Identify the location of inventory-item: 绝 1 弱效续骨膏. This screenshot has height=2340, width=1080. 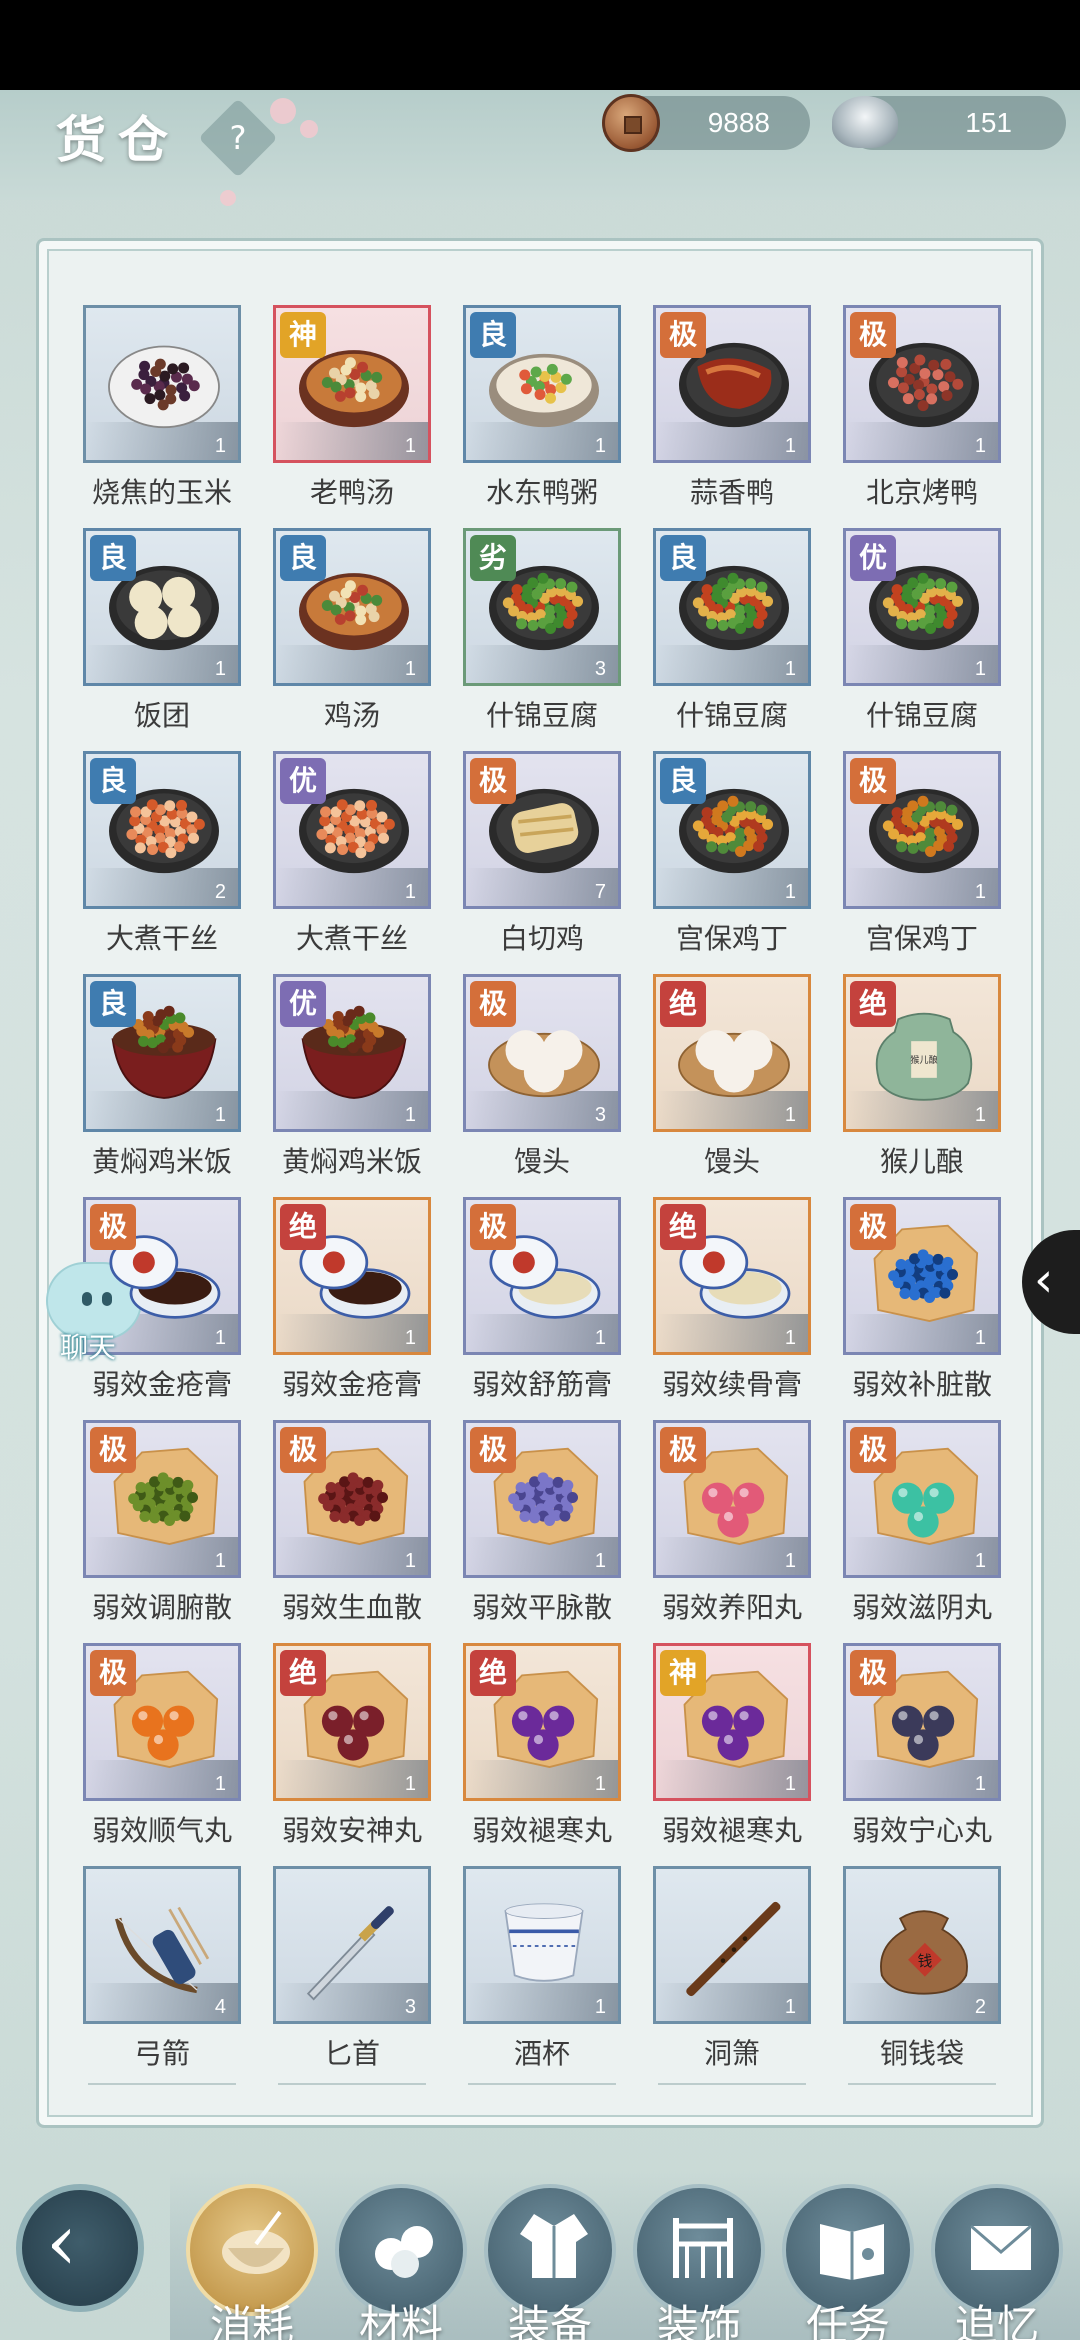
(732, 1302).